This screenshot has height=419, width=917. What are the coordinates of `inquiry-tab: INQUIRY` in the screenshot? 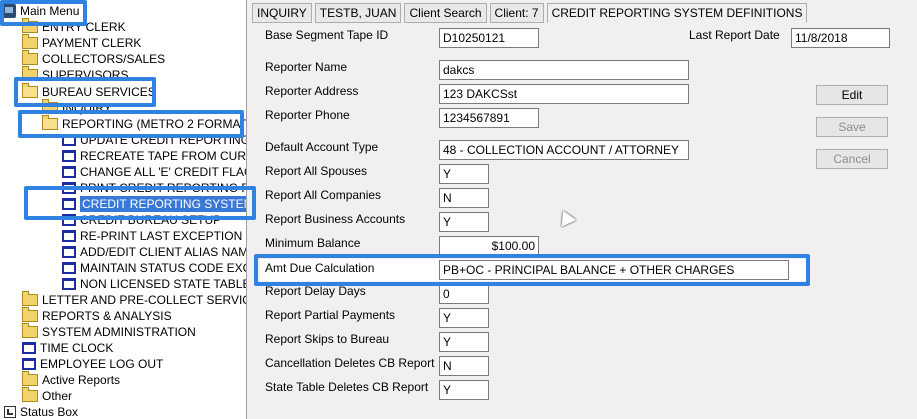 It's located at (282, 13).